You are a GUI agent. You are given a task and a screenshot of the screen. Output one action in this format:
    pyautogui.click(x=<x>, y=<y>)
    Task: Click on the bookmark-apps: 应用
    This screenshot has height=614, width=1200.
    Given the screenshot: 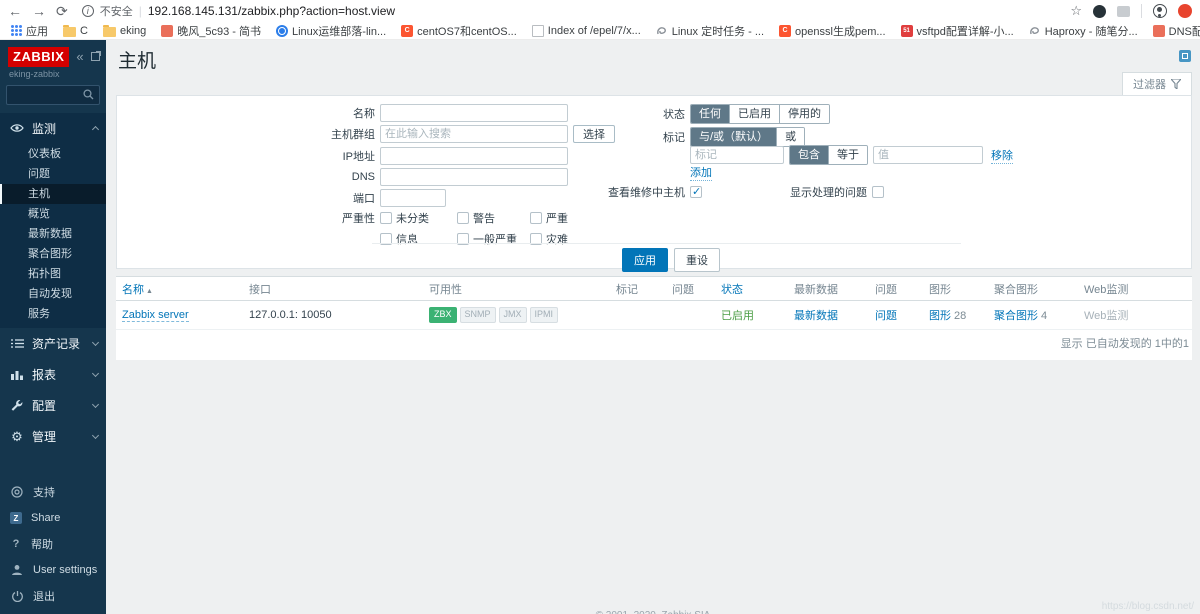 What is the action you would take?
    pyautogui.click(x=29, y=31)
    